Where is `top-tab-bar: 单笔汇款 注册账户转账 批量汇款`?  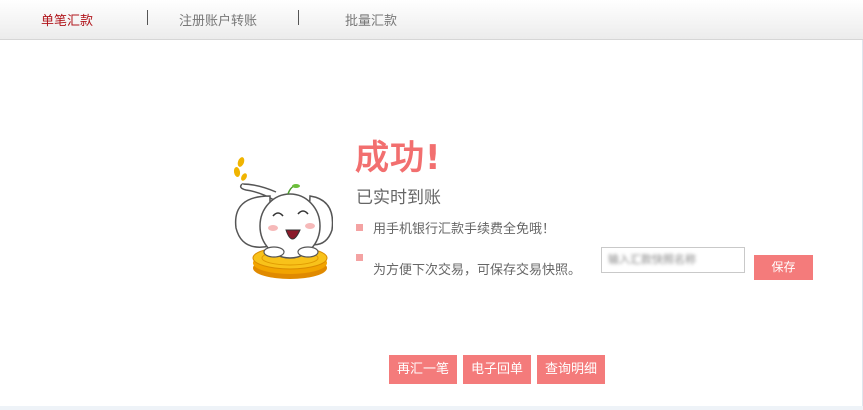
top-tab-bar: 单笔汇款 注册账户转账 批量汇款 is located at coordinates (431, 20).